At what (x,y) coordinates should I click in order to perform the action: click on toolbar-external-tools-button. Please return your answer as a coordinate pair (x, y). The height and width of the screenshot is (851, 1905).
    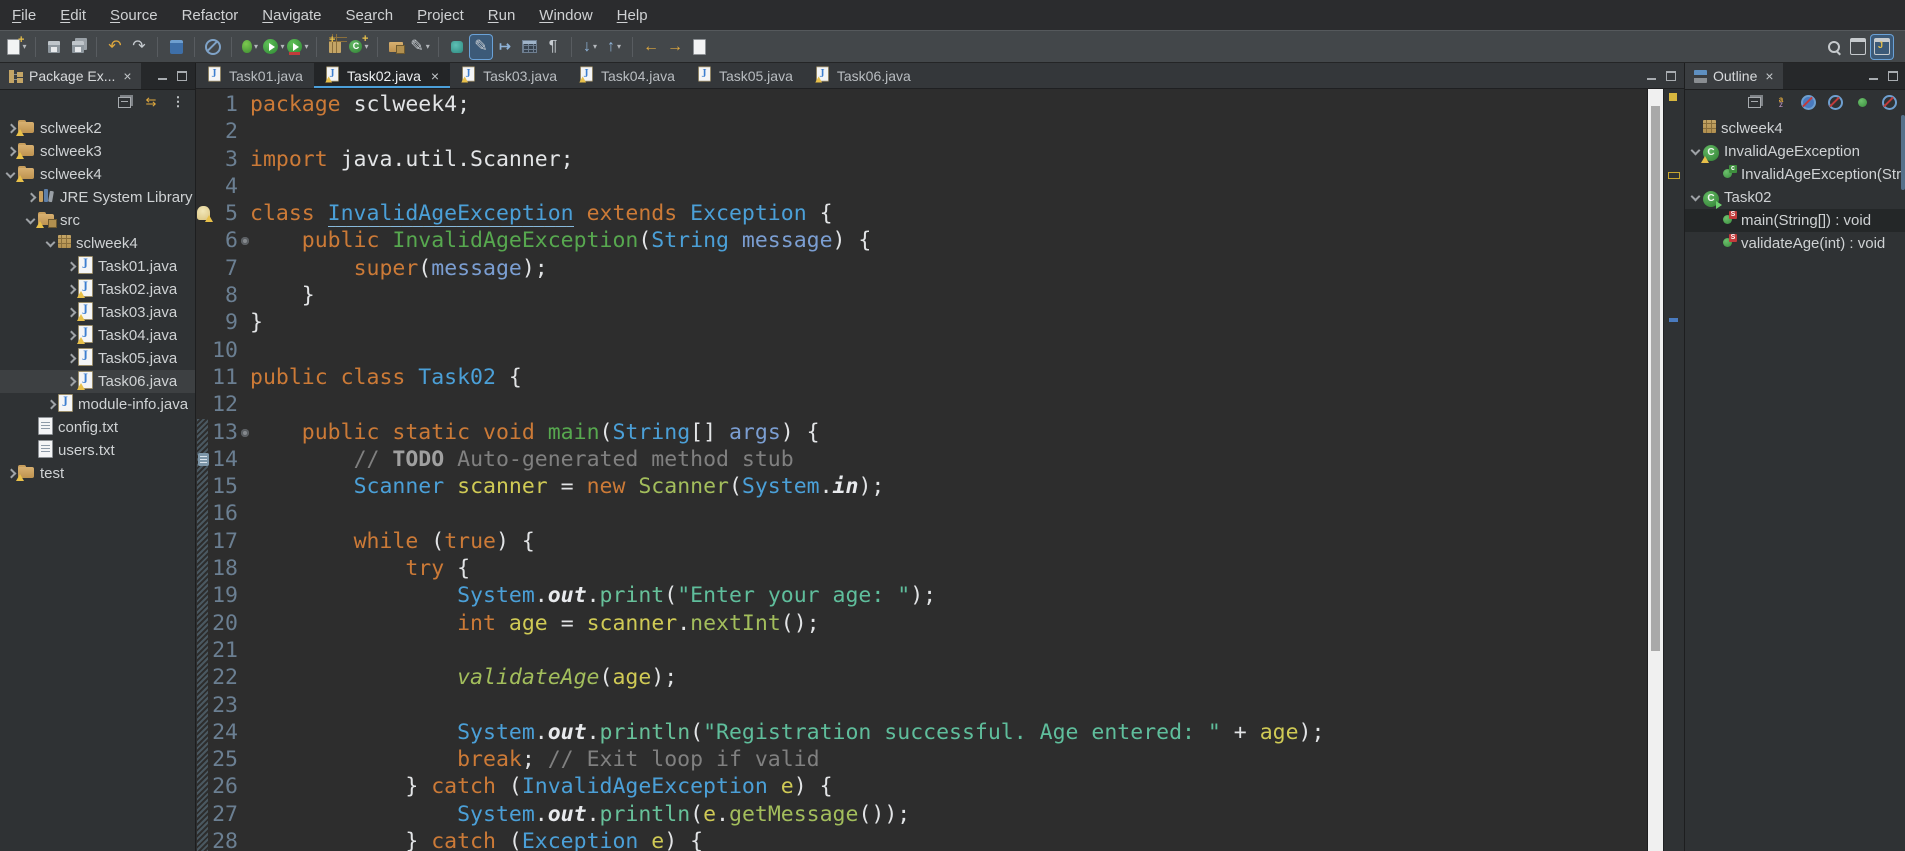
    Looking at the image, I should click on (457, 47).